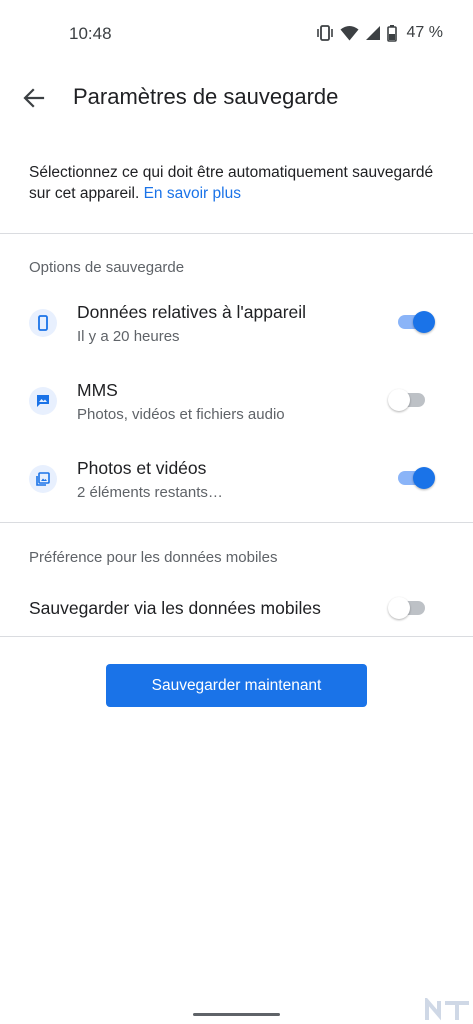  I want to click on section-title-mobile-data: Préférence pour les données mobiles, so click(153, 557).